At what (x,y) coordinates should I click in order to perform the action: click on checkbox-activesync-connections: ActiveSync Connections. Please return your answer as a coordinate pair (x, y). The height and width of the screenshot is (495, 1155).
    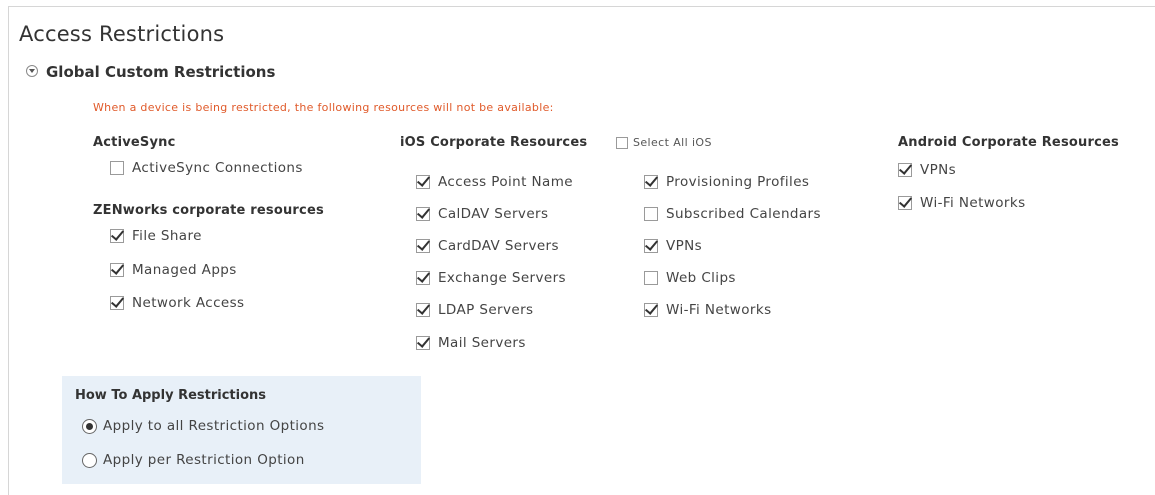
    Looking at the image, I should click on (206, 168).